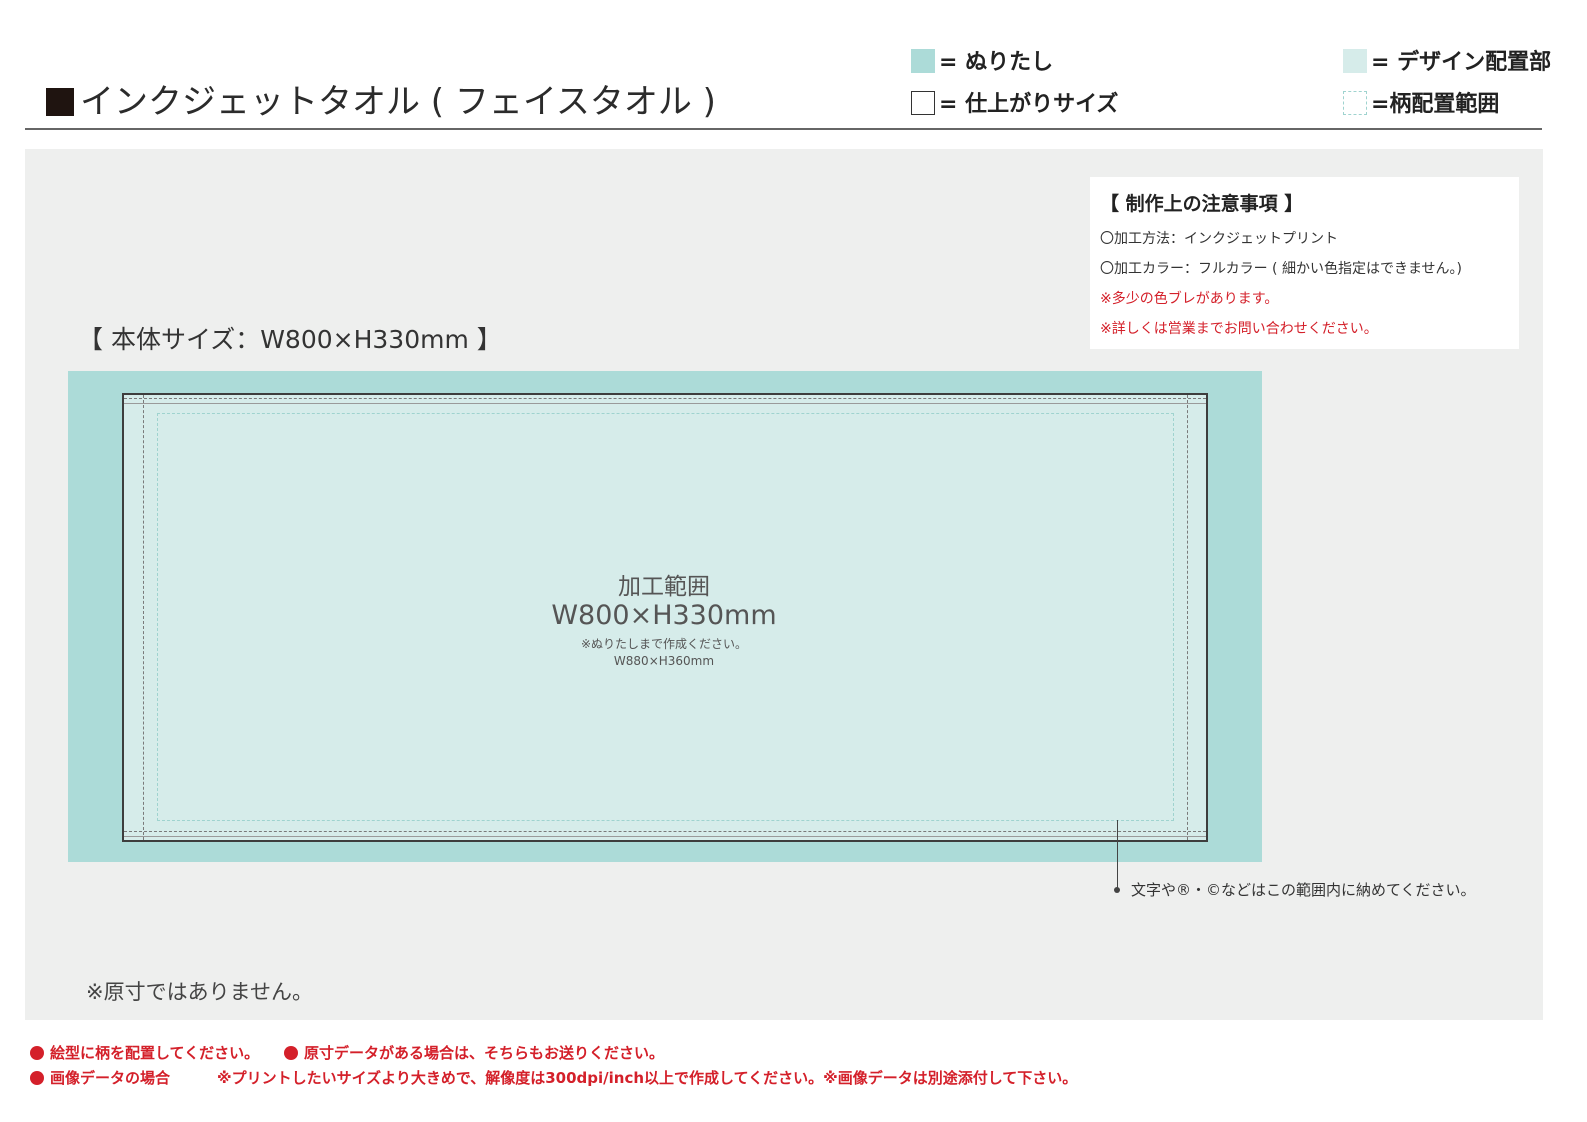  Describe the element at coordinates (665, 831) in the screenshot. I see `hem-line-bottom` at that location.